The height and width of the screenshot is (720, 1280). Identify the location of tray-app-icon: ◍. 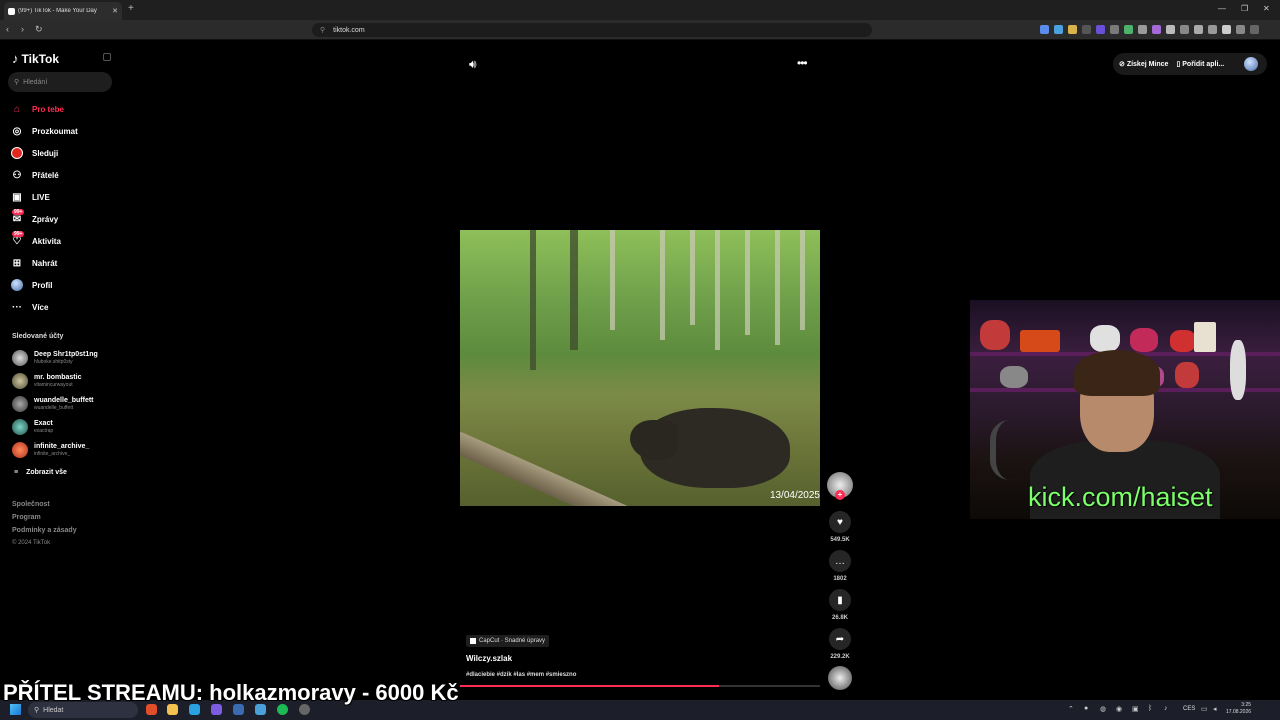
(1103, 709).